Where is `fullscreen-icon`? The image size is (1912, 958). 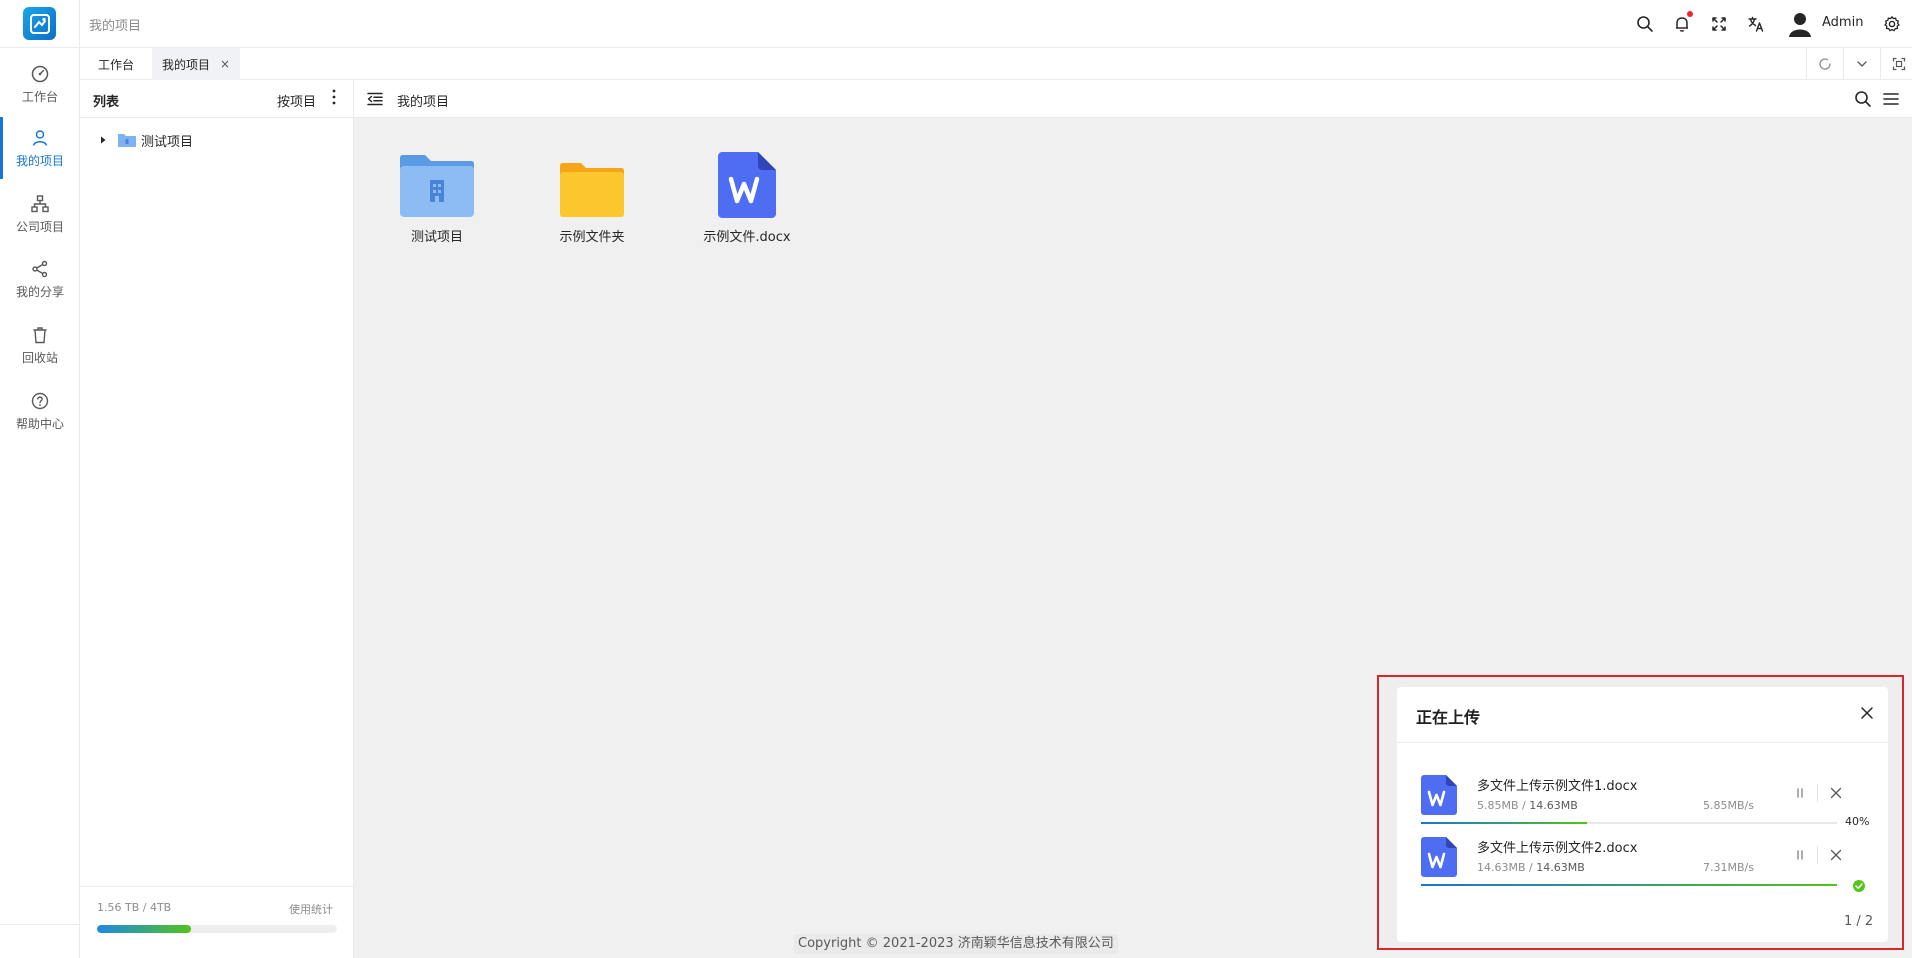
fullscreen-icon is located at coordinates (1719, 24).